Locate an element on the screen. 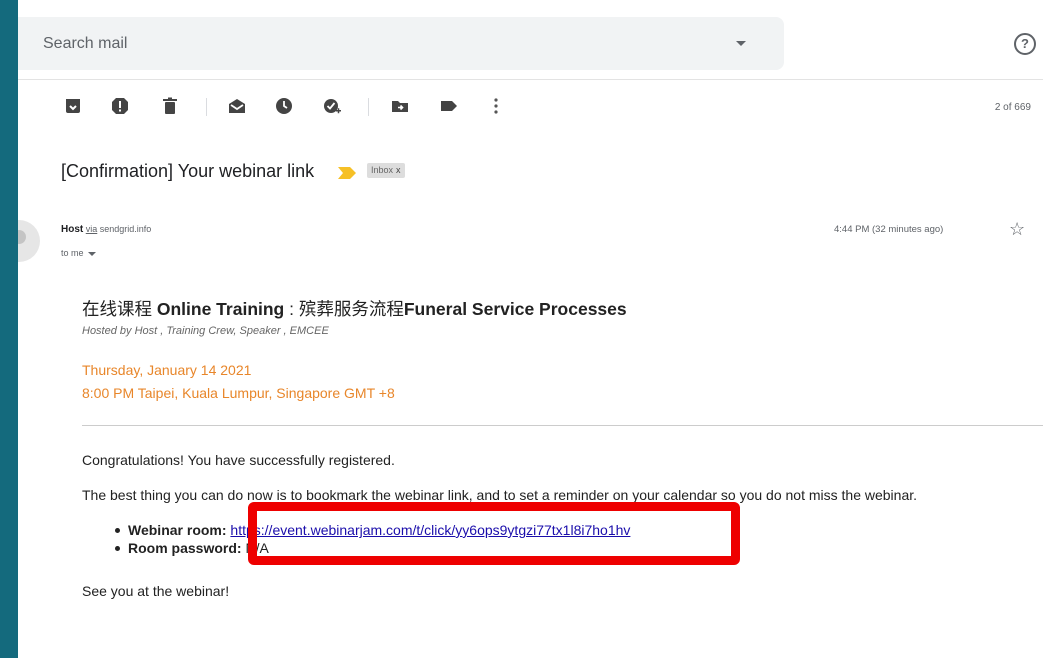  title-funeral-processes: Funeral Service Processes is located at coordinates (515, 309).